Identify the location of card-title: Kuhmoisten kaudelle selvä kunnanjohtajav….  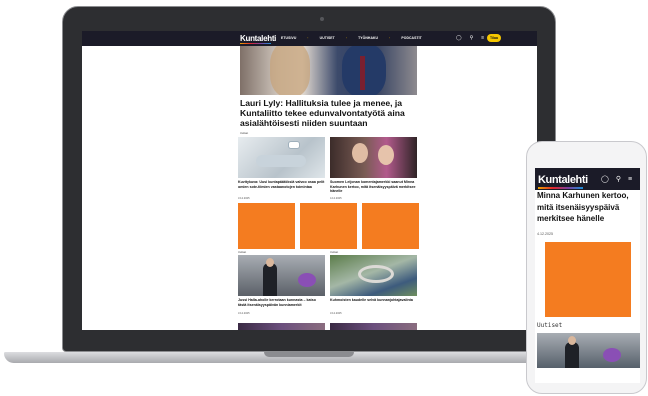
(373, 300).